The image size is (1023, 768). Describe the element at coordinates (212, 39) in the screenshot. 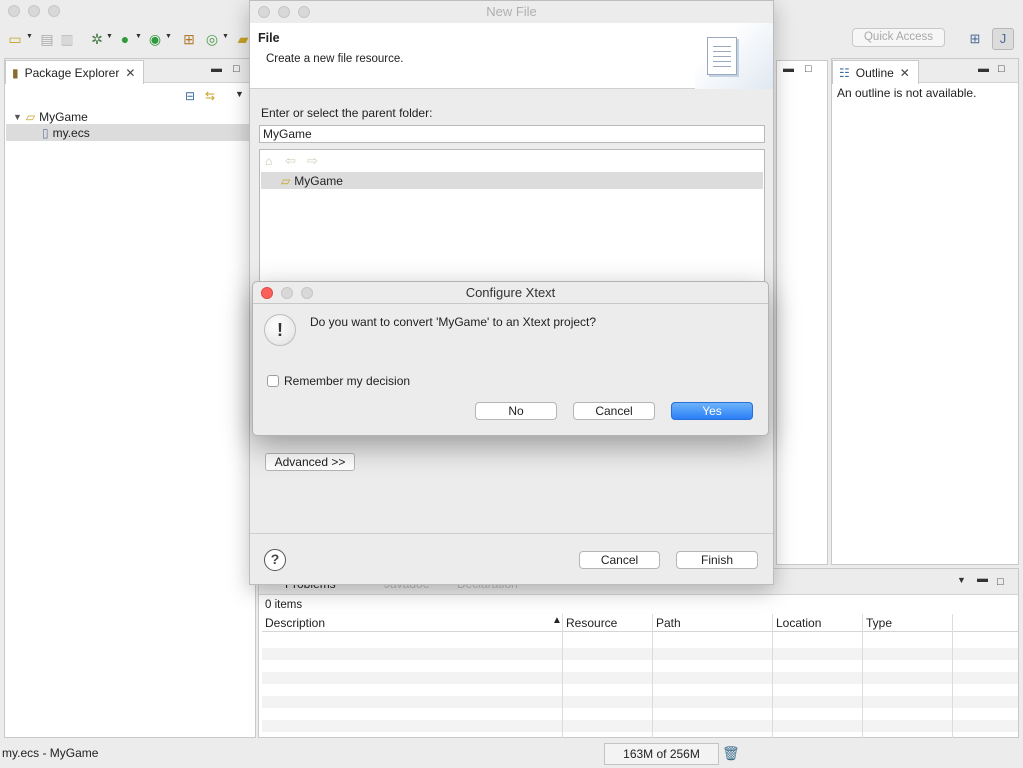

I see `new-class-icon: ◎` at that location.